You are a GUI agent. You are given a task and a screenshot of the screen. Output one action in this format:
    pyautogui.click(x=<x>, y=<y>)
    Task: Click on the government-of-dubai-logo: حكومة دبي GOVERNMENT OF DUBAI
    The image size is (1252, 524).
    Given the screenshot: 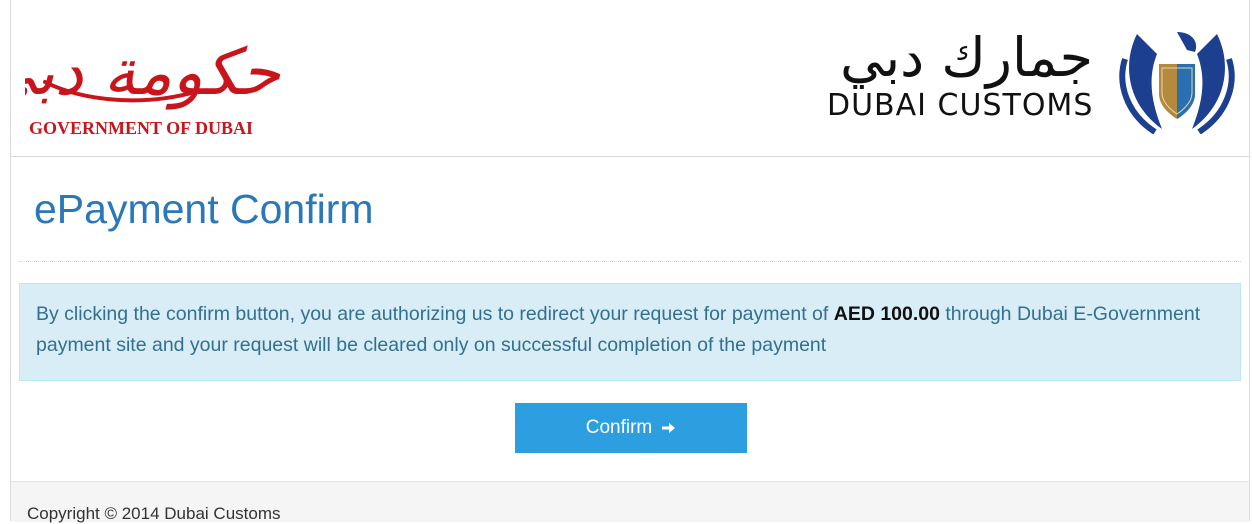 What is the action you would take?
    pyautogui.click(x=155, y=80)
    